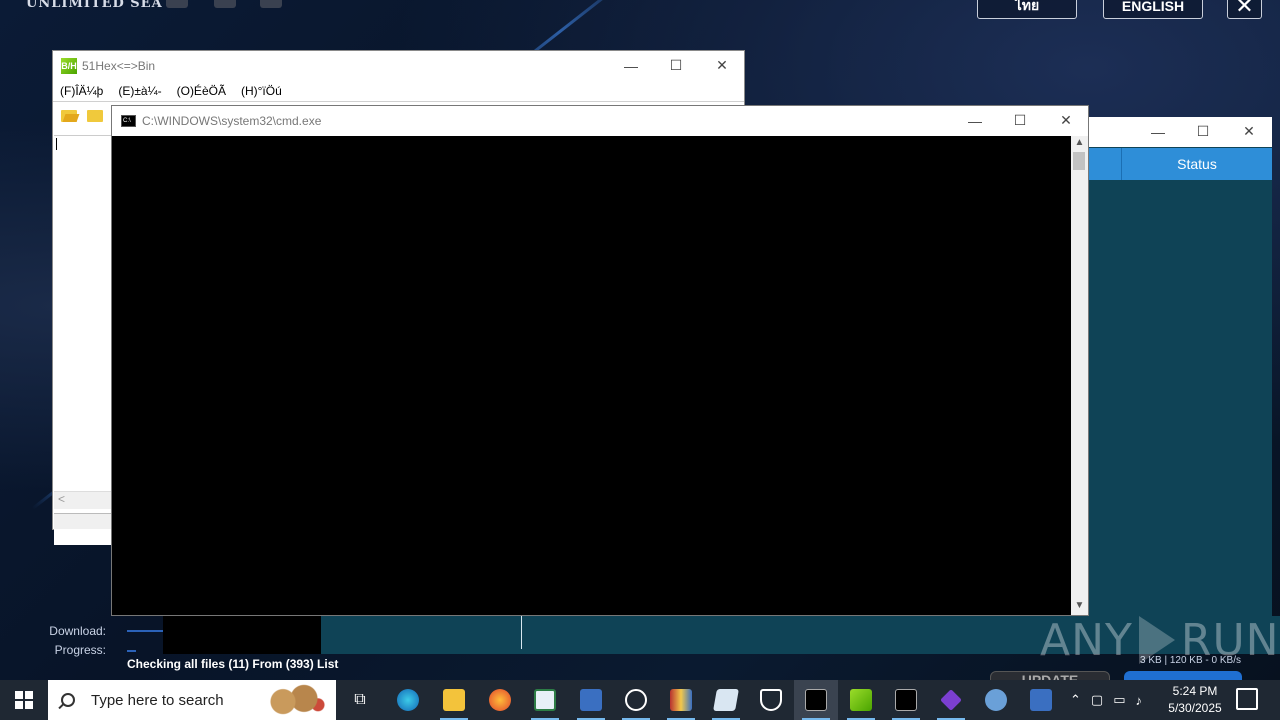 The height and width of the screenshot is (720, 1280). What do you see at coordinates (232, 121) in the screenshot?
I see `window-title: C:\WINDOWS\system32\cmd.exe` at bounding box center [232, 121].